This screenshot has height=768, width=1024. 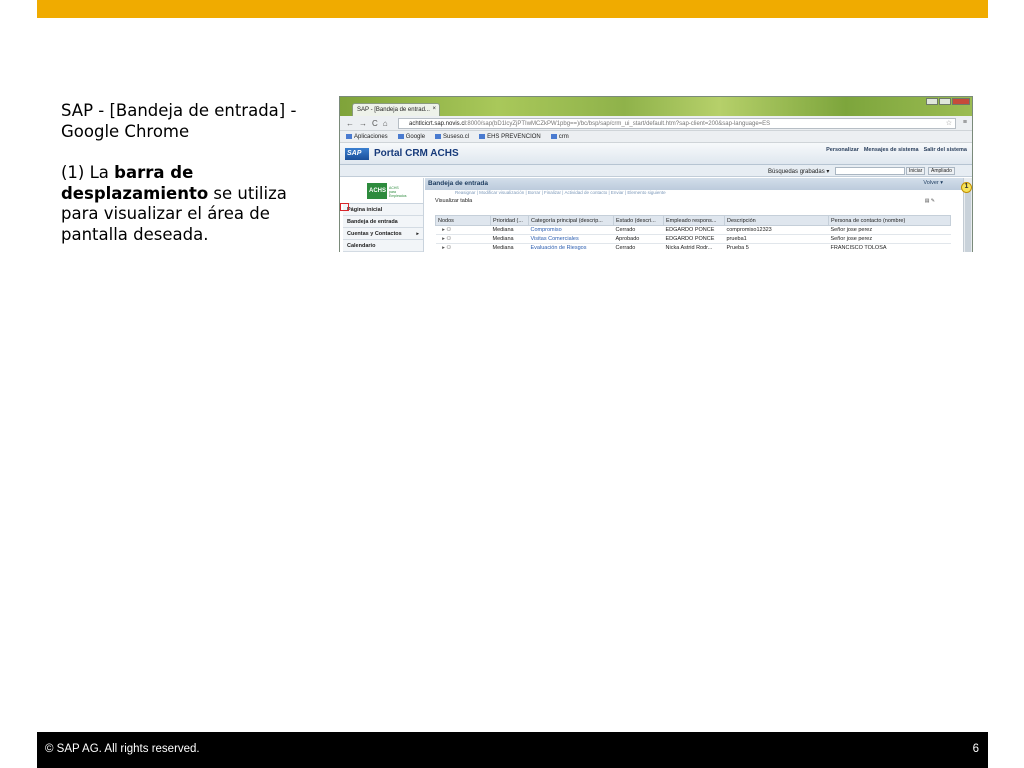 What do you see at coordinates (798, 171) in the screenshot?
I see `saved-searches-dropdown: Búsquedas grabadas ▾` at bounding box center [798, 171].